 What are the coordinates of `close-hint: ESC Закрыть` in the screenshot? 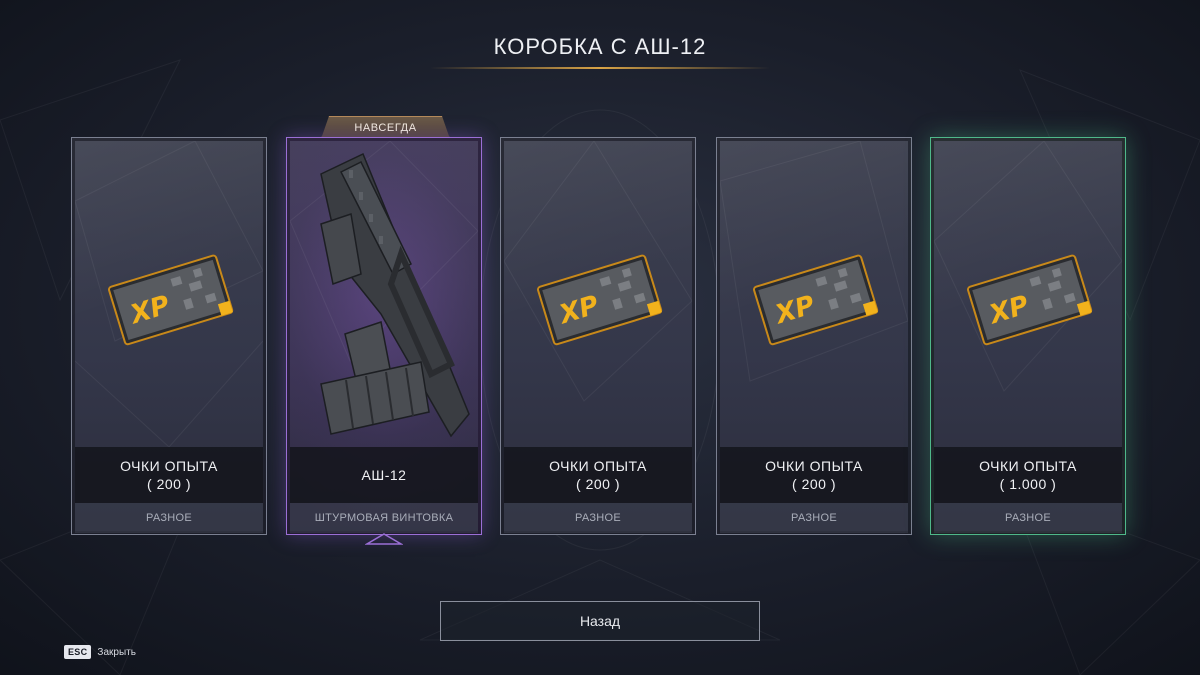 It's located at (100, 652).